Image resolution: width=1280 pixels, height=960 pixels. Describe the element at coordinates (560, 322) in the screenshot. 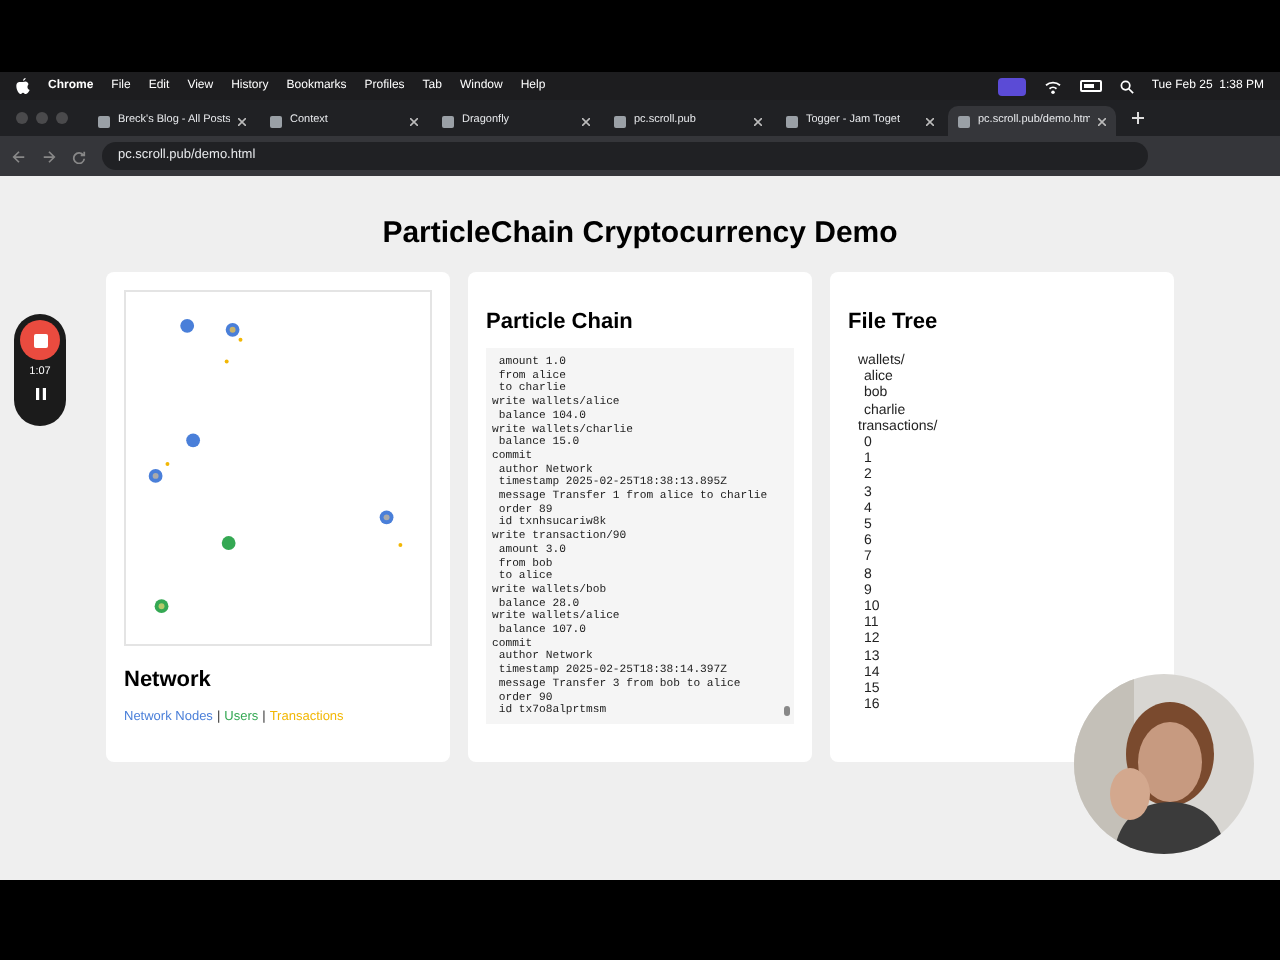

I see `section-heading: Particle Chain` at that location.